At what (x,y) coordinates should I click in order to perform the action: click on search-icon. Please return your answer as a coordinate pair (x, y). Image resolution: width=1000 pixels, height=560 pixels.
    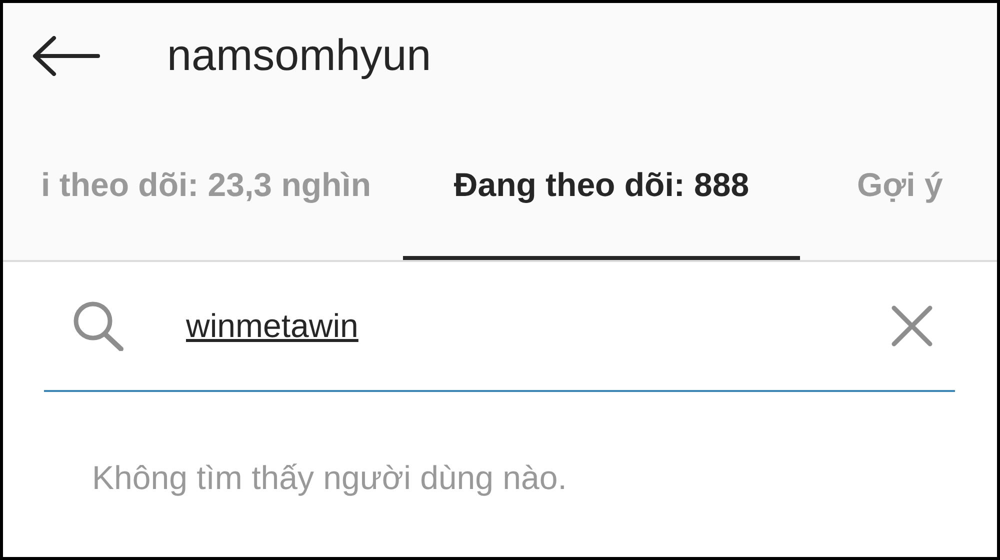
    Looking at the image, I should click on (99, 326).